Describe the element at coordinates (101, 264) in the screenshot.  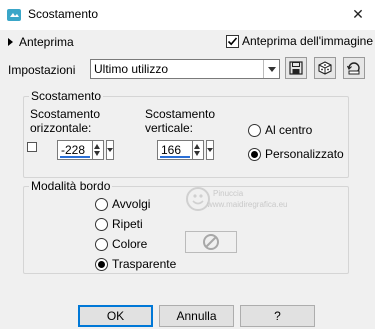
I see `edge-transparent-radio` at that location.